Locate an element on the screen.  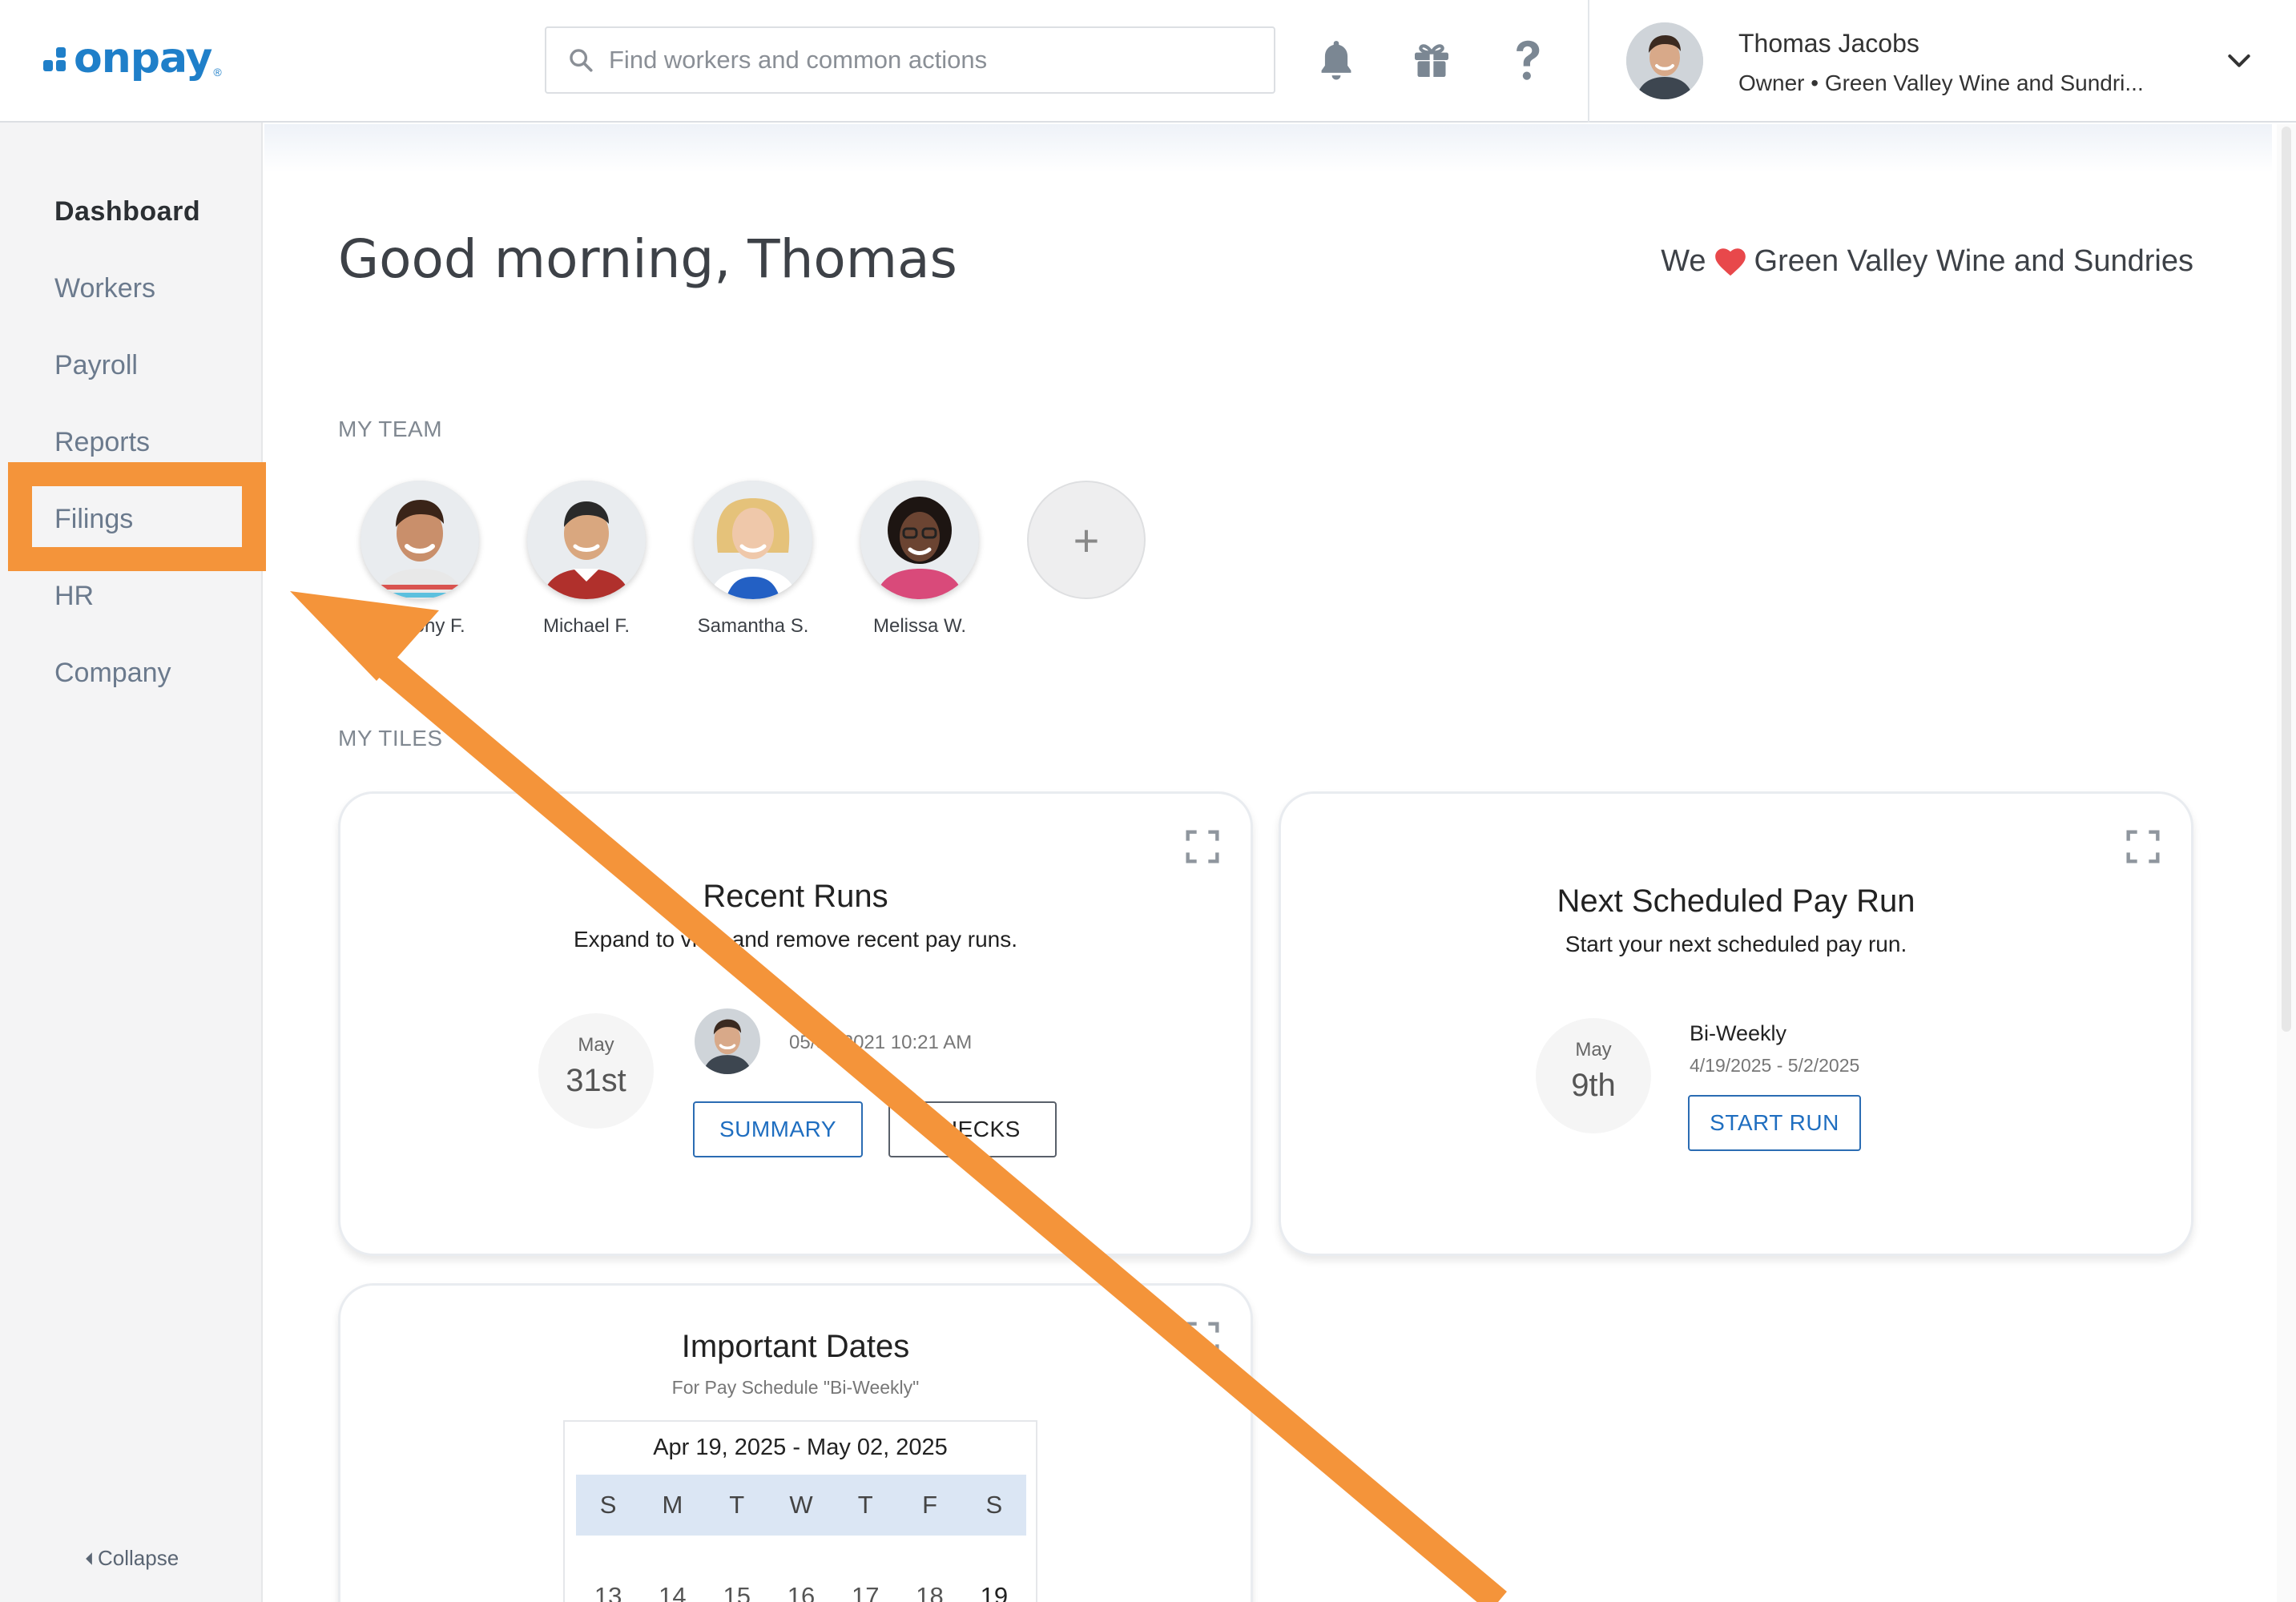
team-member-name: Melissa W. is located at coordinates (919, 626).